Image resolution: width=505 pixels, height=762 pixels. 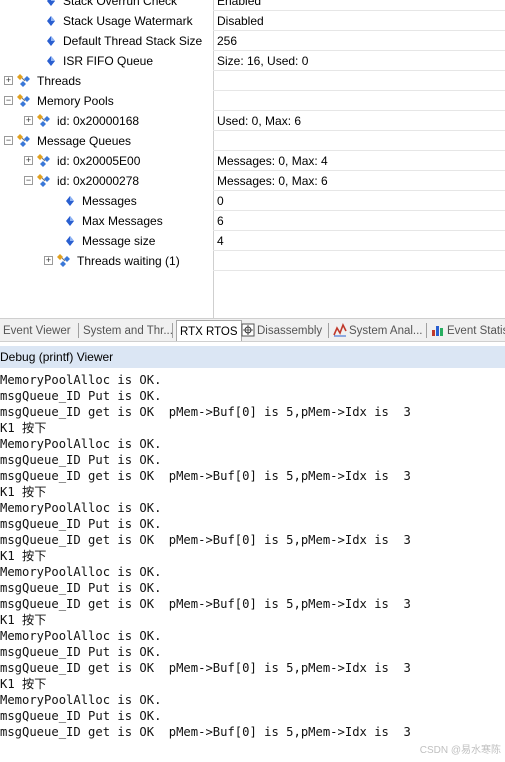 What do you see at coordinates (75, 101) in the screenshot?
I see `tree-row-label: Memory Pools` at bounding box center [75, 101].